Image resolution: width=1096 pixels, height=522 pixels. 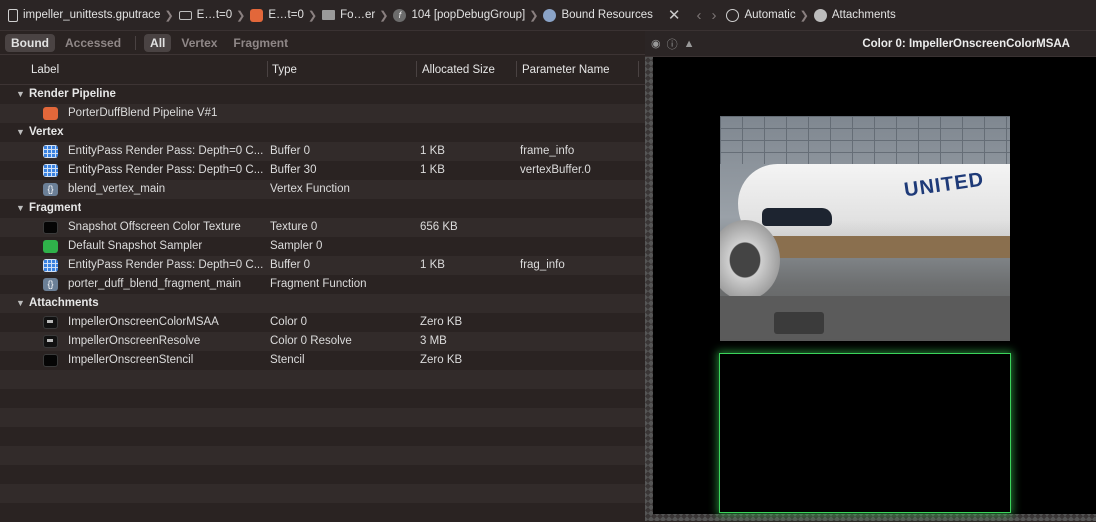 I want to click on group-header: ▼ Render Pipeline, so click(x=322, y=94).